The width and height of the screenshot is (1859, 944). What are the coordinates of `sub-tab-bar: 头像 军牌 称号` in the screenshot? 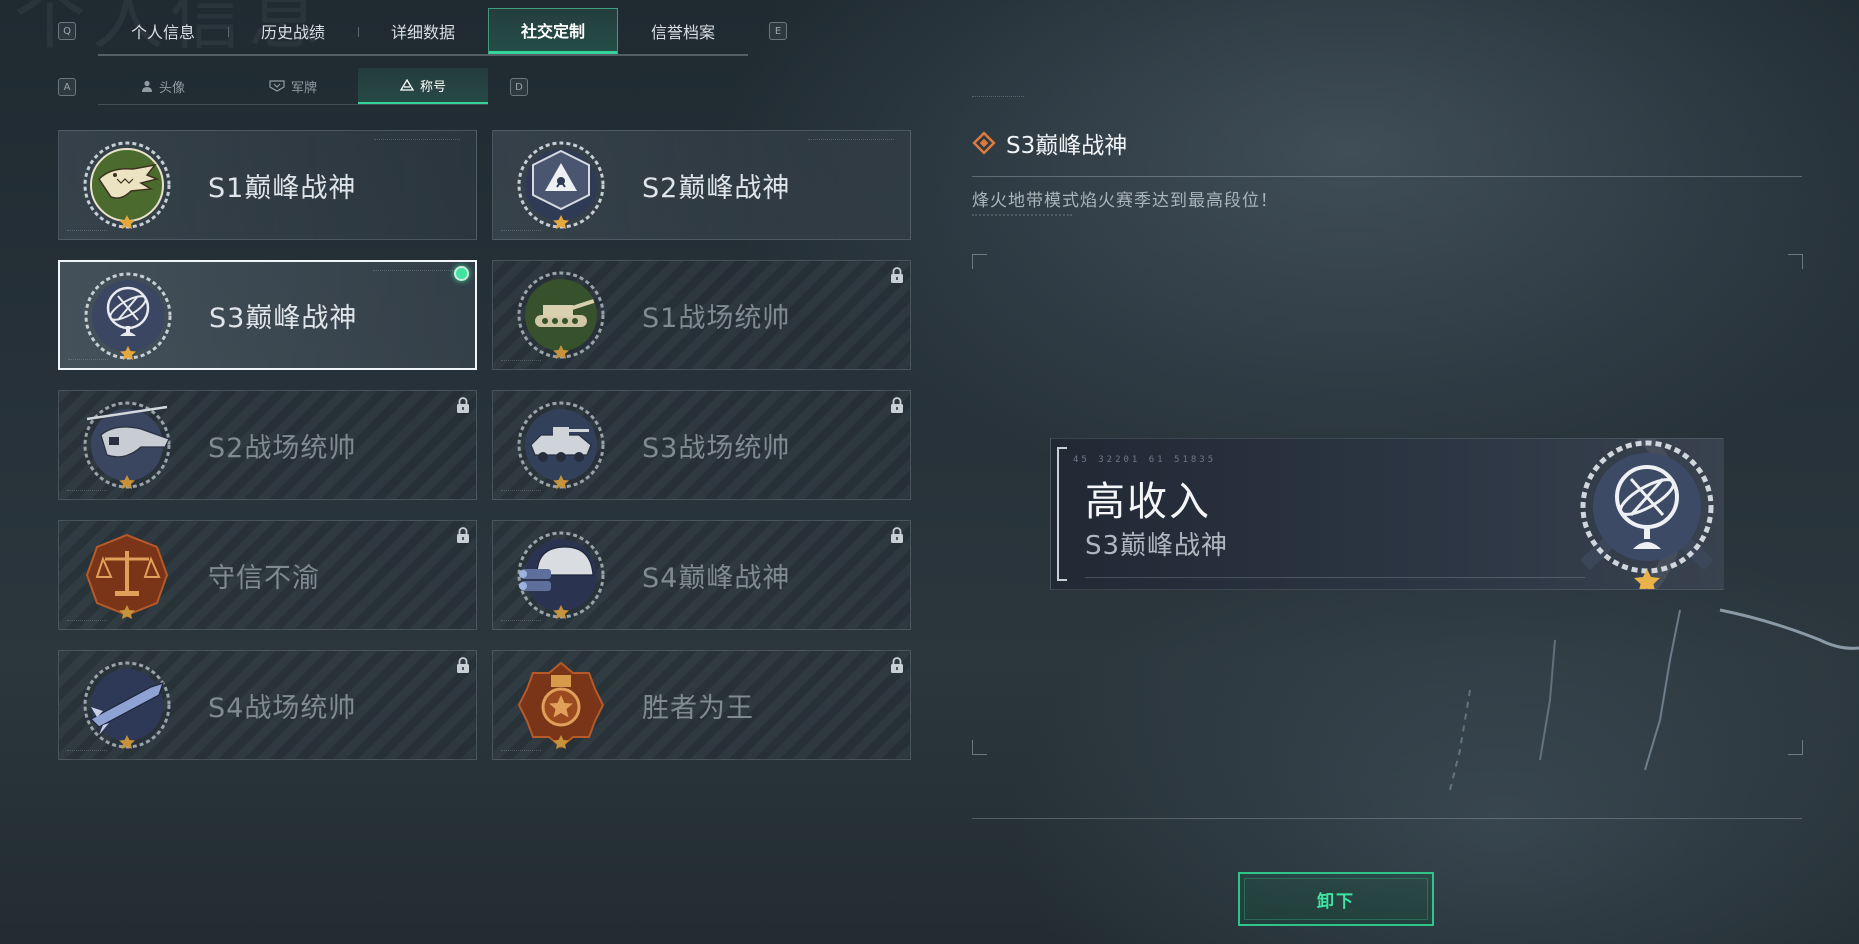 It's located at (293, 86).